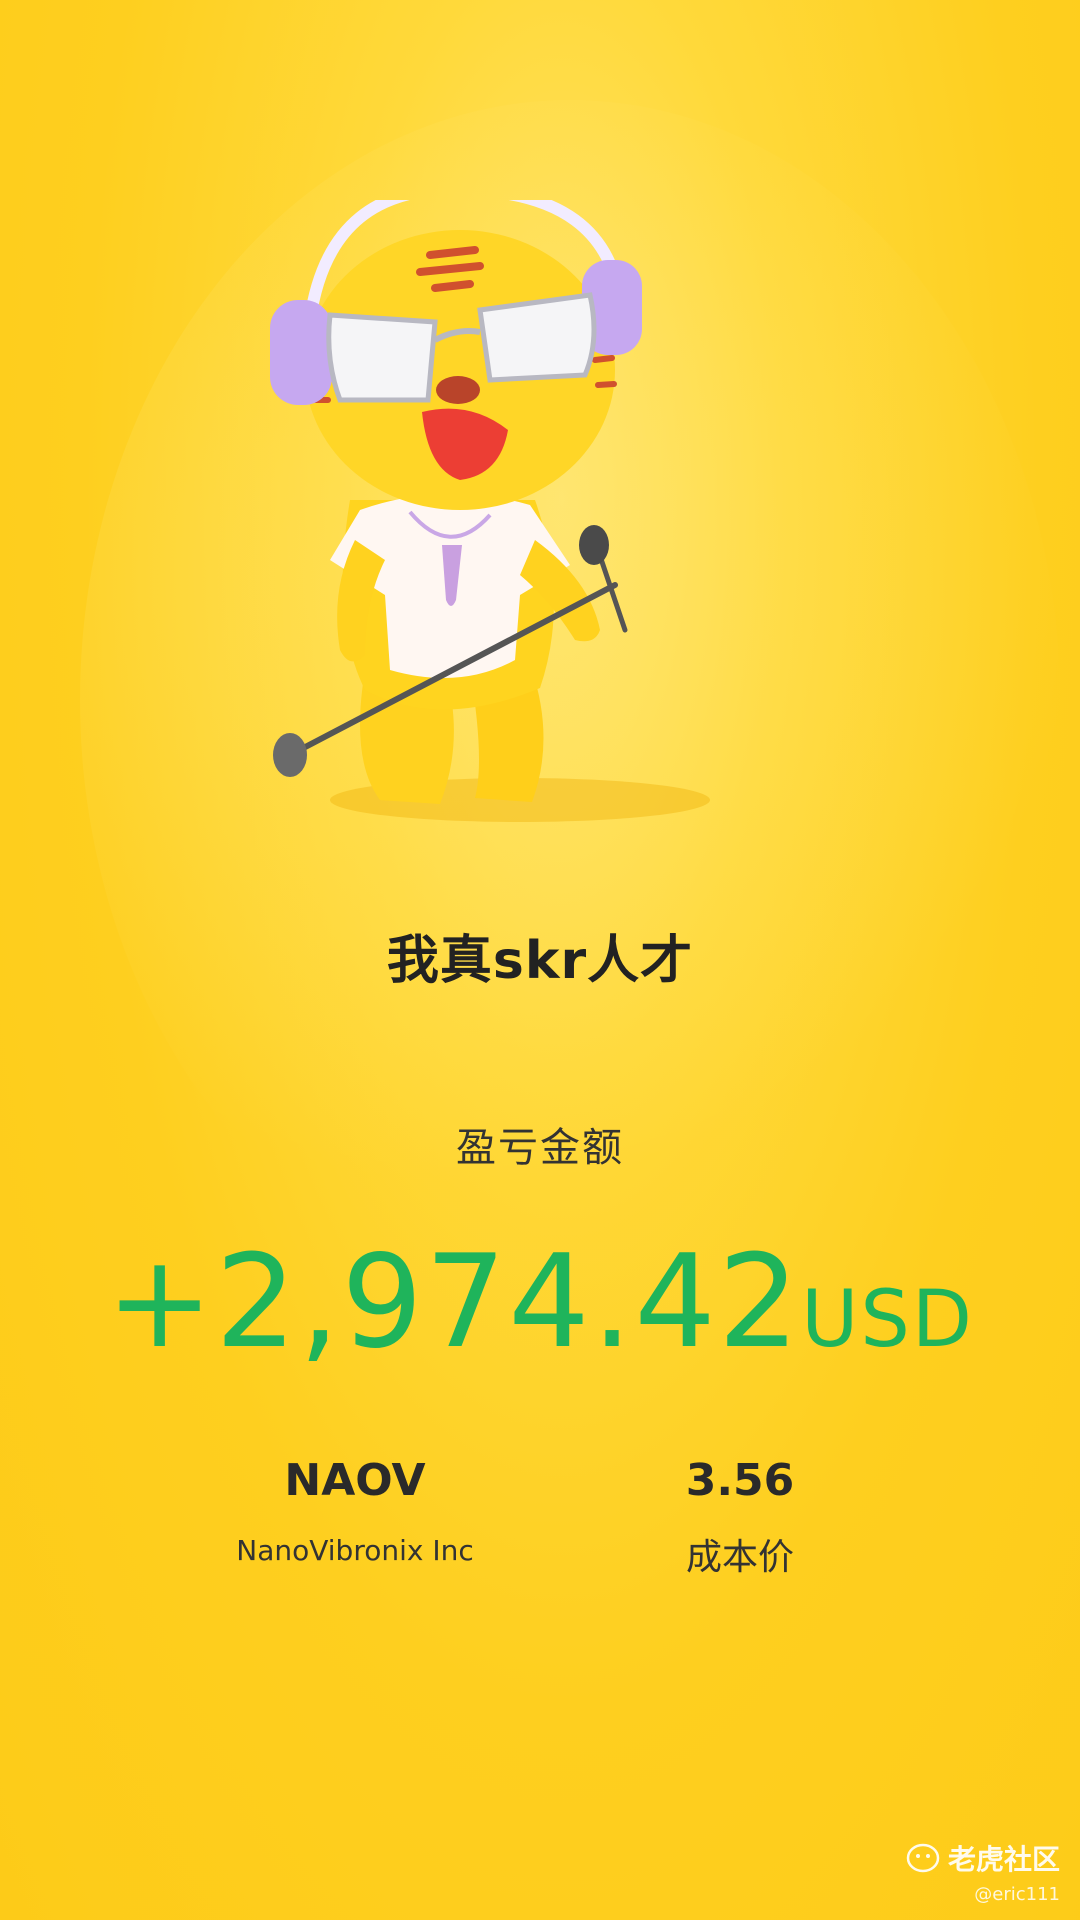  What do you see at coordinates (740, 1517) in the screenshot?
I see `cost-info: 3.56 成本价` at bounding box center [740, 1517].